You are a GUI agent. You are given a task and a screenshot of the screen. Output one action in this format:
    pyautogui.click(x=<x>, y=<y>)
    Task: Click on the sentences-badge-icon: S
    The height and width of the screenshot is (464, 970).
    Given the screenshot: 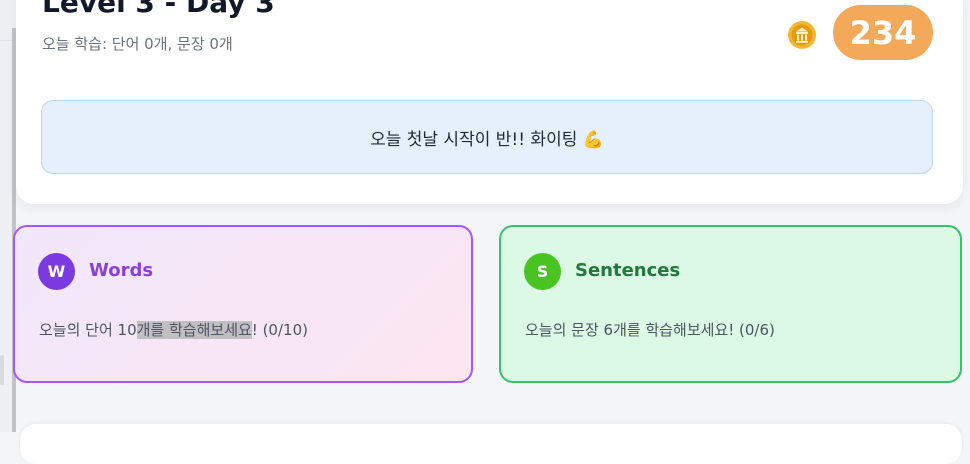 What is the action you would take?
    pyautogui.click(x=542, y=271)
    